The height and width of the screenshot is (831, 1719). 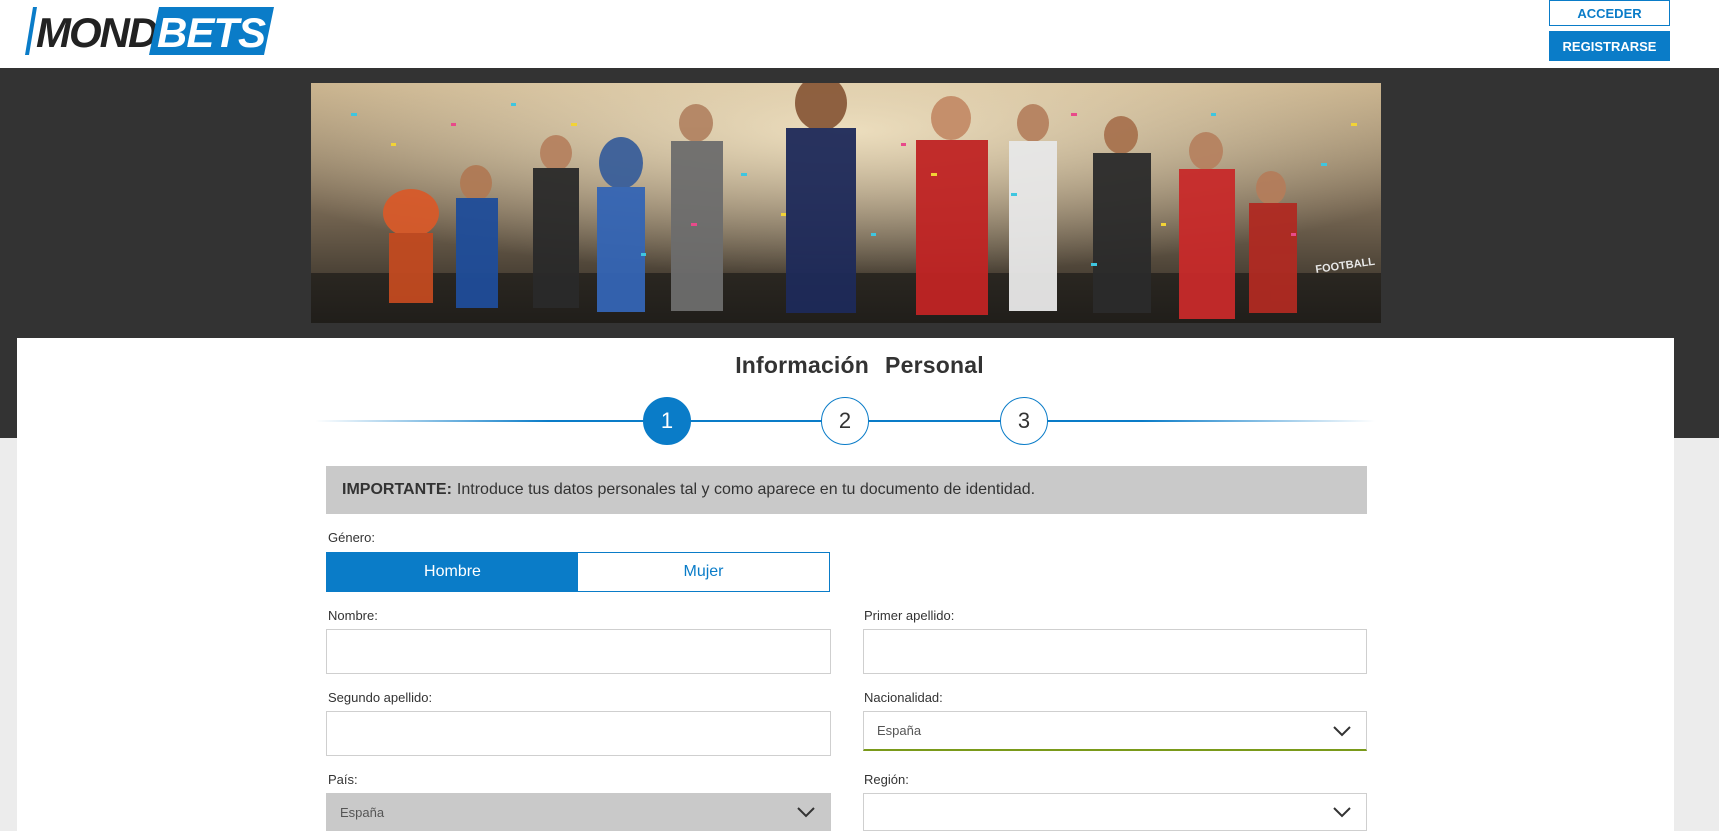 What do you see at coordinates (149, 31) in the screenshot?
I see `mondobets-logo: MONDO BETS` at bounding box center [149, 31].